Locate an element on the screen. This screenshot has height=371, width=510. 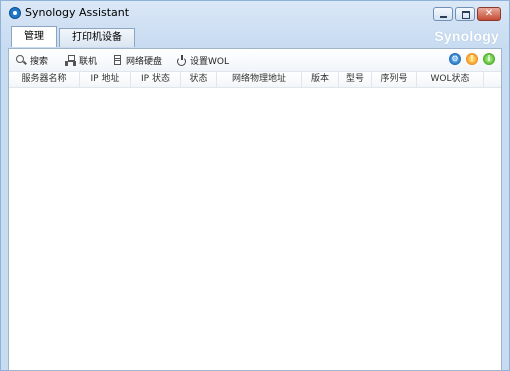
synology-logo: Synology is located at coordinates (466, 36).